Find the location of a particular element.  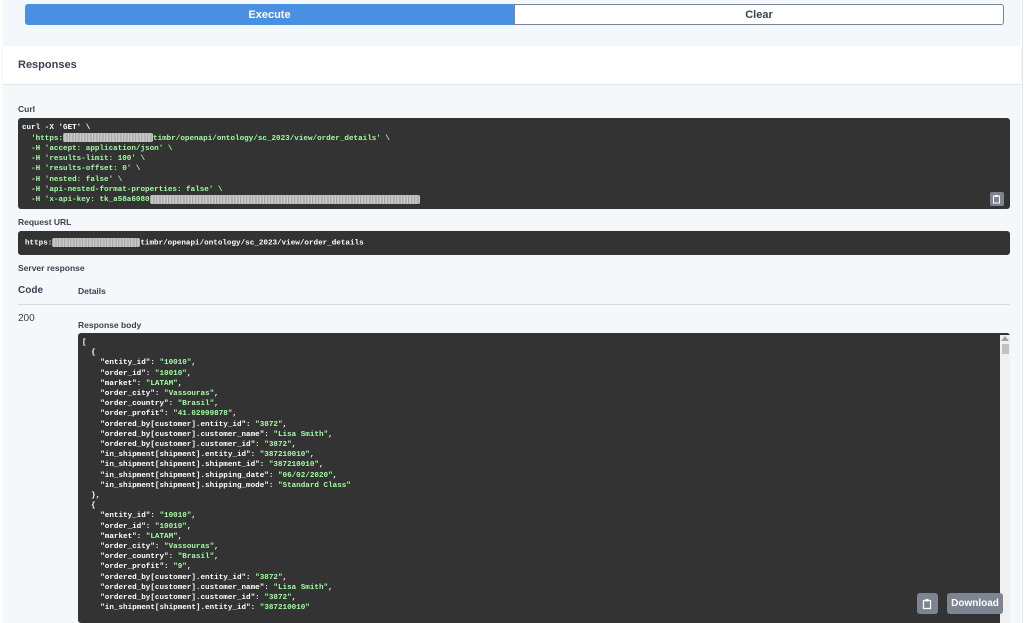

copy-curl-button is located at coordinates (997, 199).